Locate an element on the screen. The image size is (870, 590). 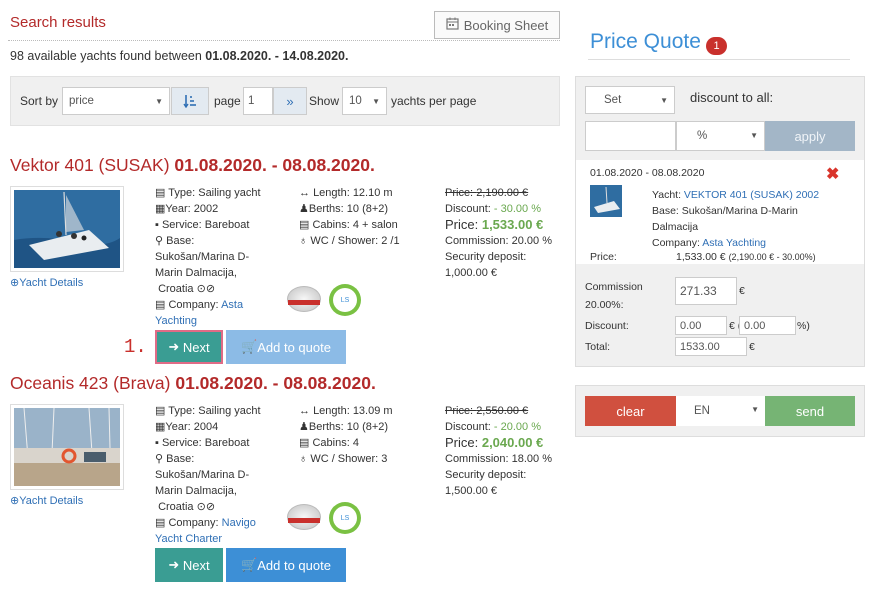
yacht-details-label: Yacht Details is located at coordinates (51, 283).